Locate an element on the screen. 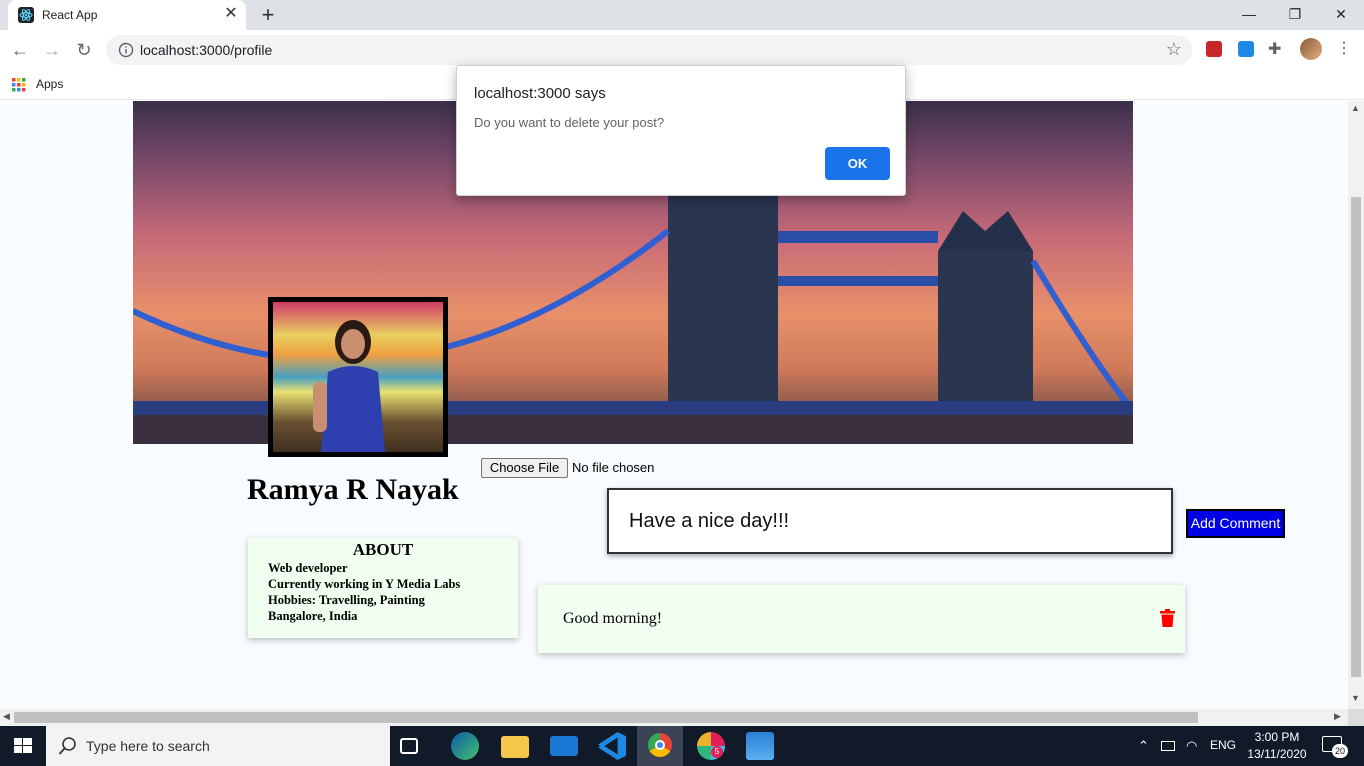 The image size is (1364, 766). task-view-icon is located at coordinates (409, 746).